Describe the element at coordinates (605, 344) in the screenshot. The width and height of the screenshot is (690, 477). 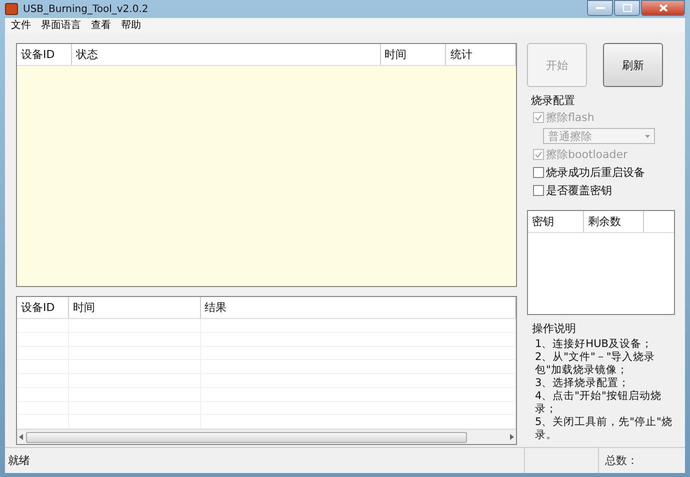
I see `instruction-step: 1、连接好HUB及设备；` at that location.